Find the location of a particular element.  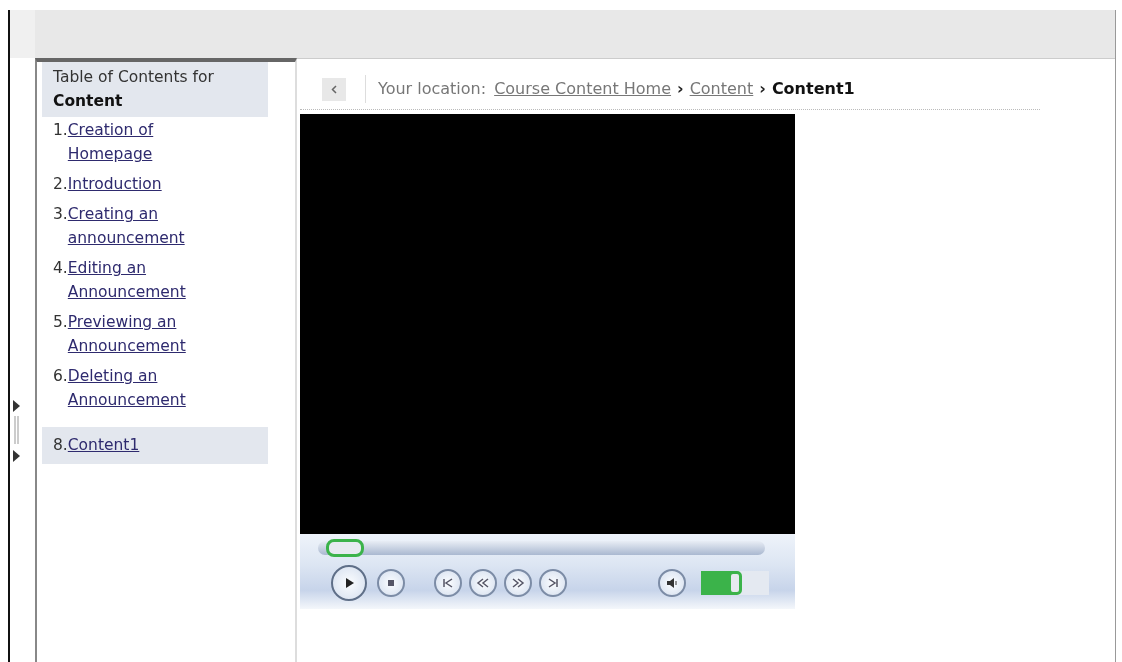

toc-link: Creation of Homepage is located at coordinates (152, 142).